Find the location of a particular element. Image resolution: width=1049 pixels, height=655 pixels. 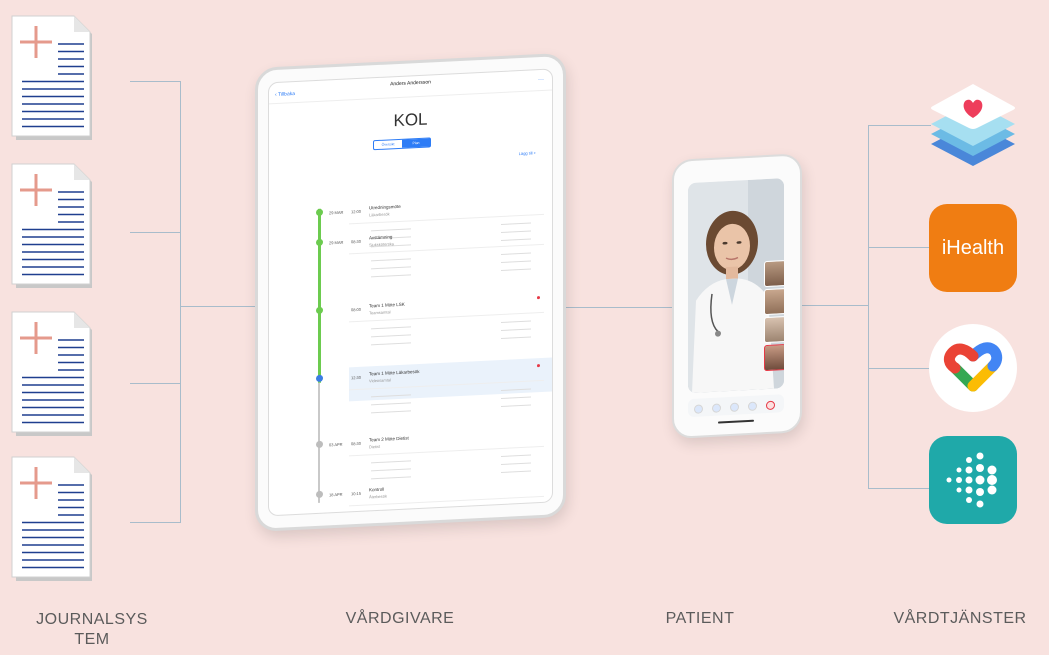

row-title: Team 2 Möte Dietist is located at coordinates (389, 438).